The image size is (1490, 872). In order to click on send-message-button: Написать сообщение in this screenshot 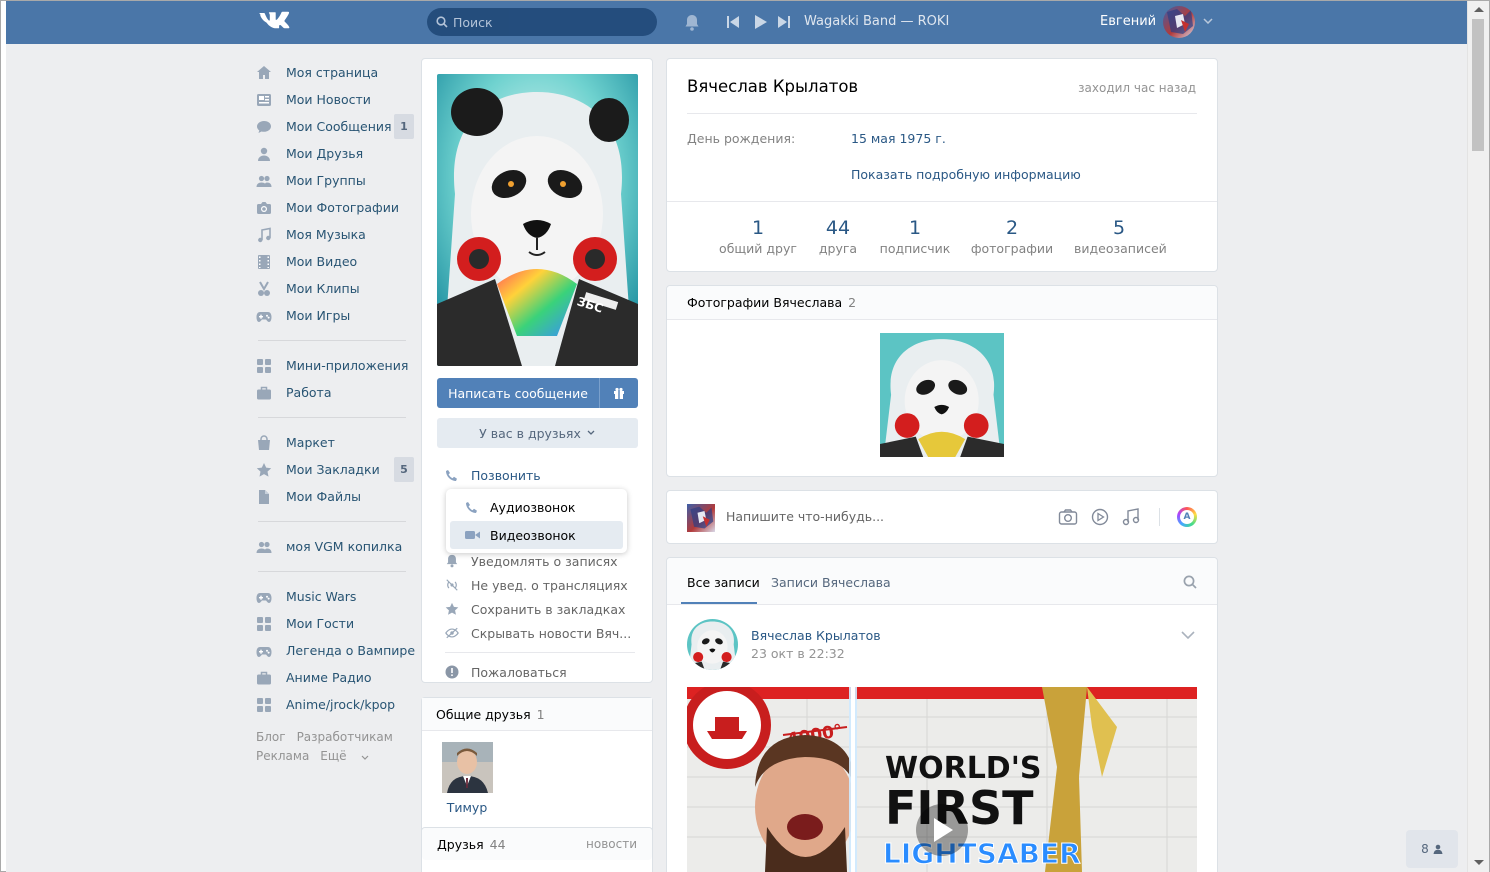, I will do `click(518, 393)`.